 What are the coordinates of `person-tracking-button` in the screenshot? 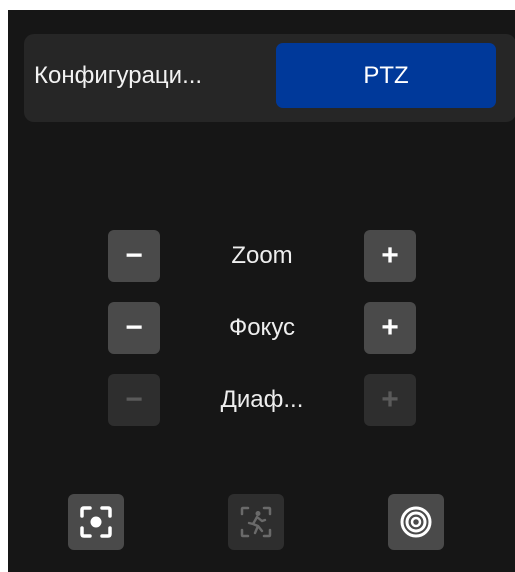 It's located at (256, 522).